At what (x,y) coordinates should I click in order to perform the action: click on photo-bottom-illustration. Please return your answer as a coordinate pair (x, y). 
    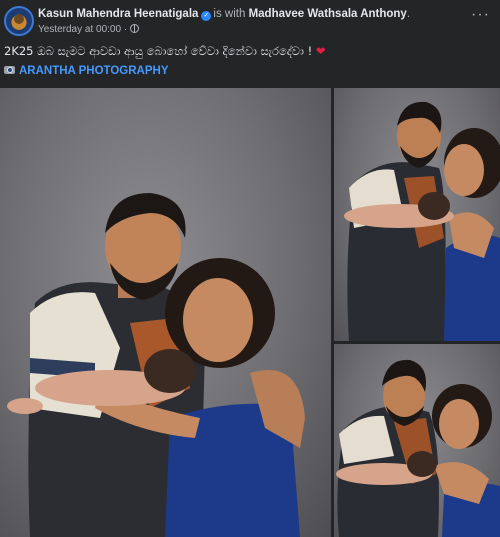
    Looking at the image, I should click on (418, 448).